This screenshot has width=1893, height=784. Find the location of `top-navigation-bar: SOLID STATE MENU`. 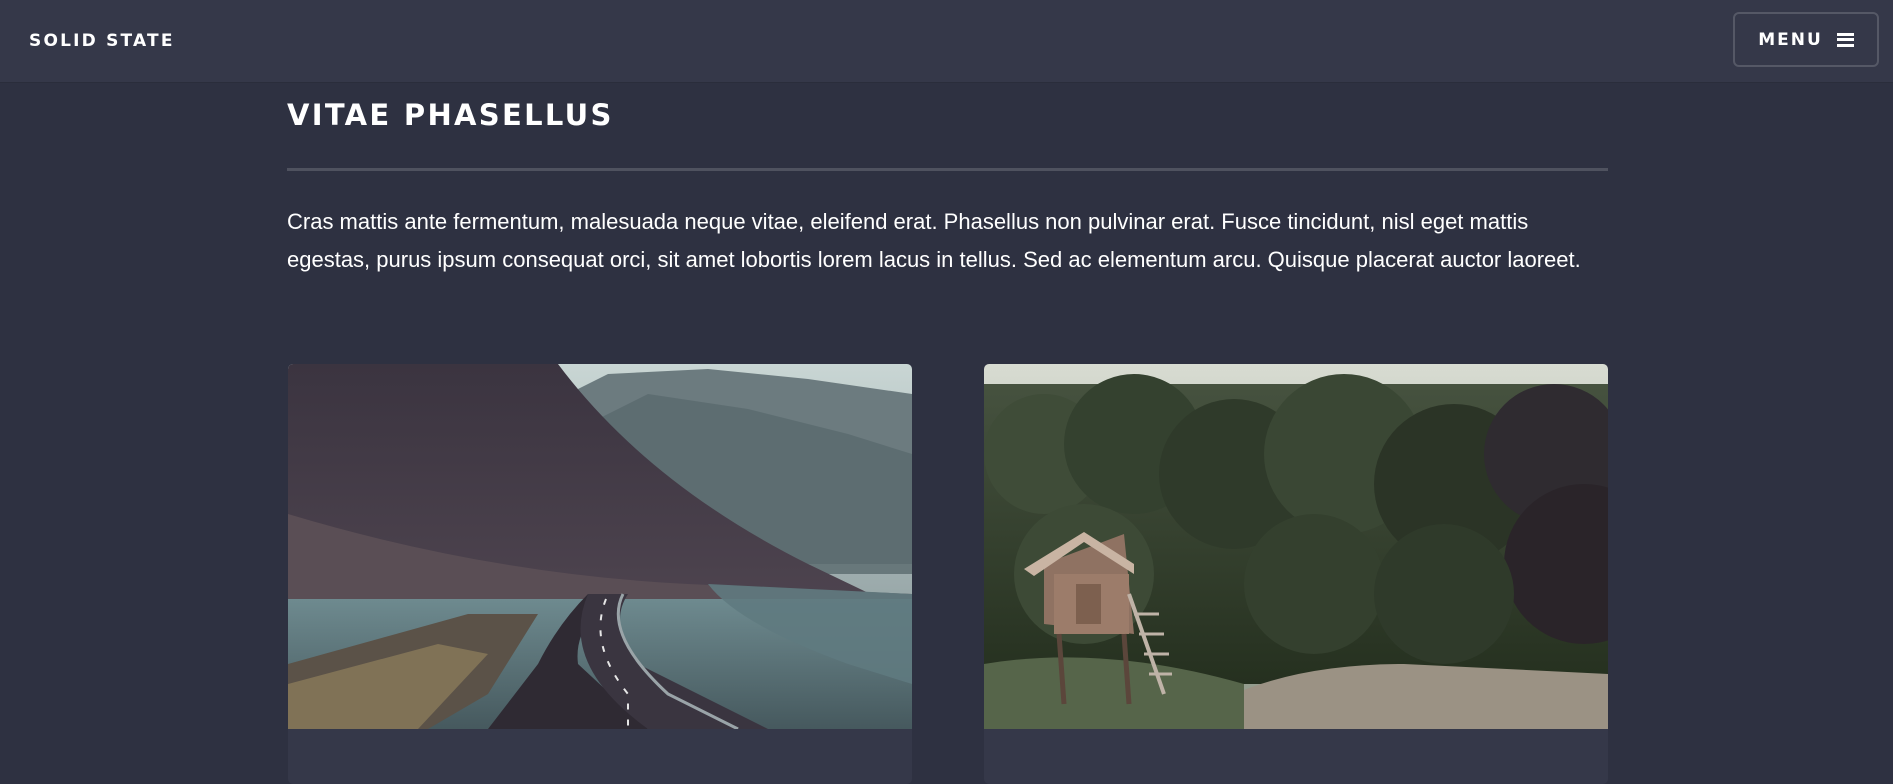

top-navigation-bar: SOLID STATE MENU is located at coordinates (946, 41).